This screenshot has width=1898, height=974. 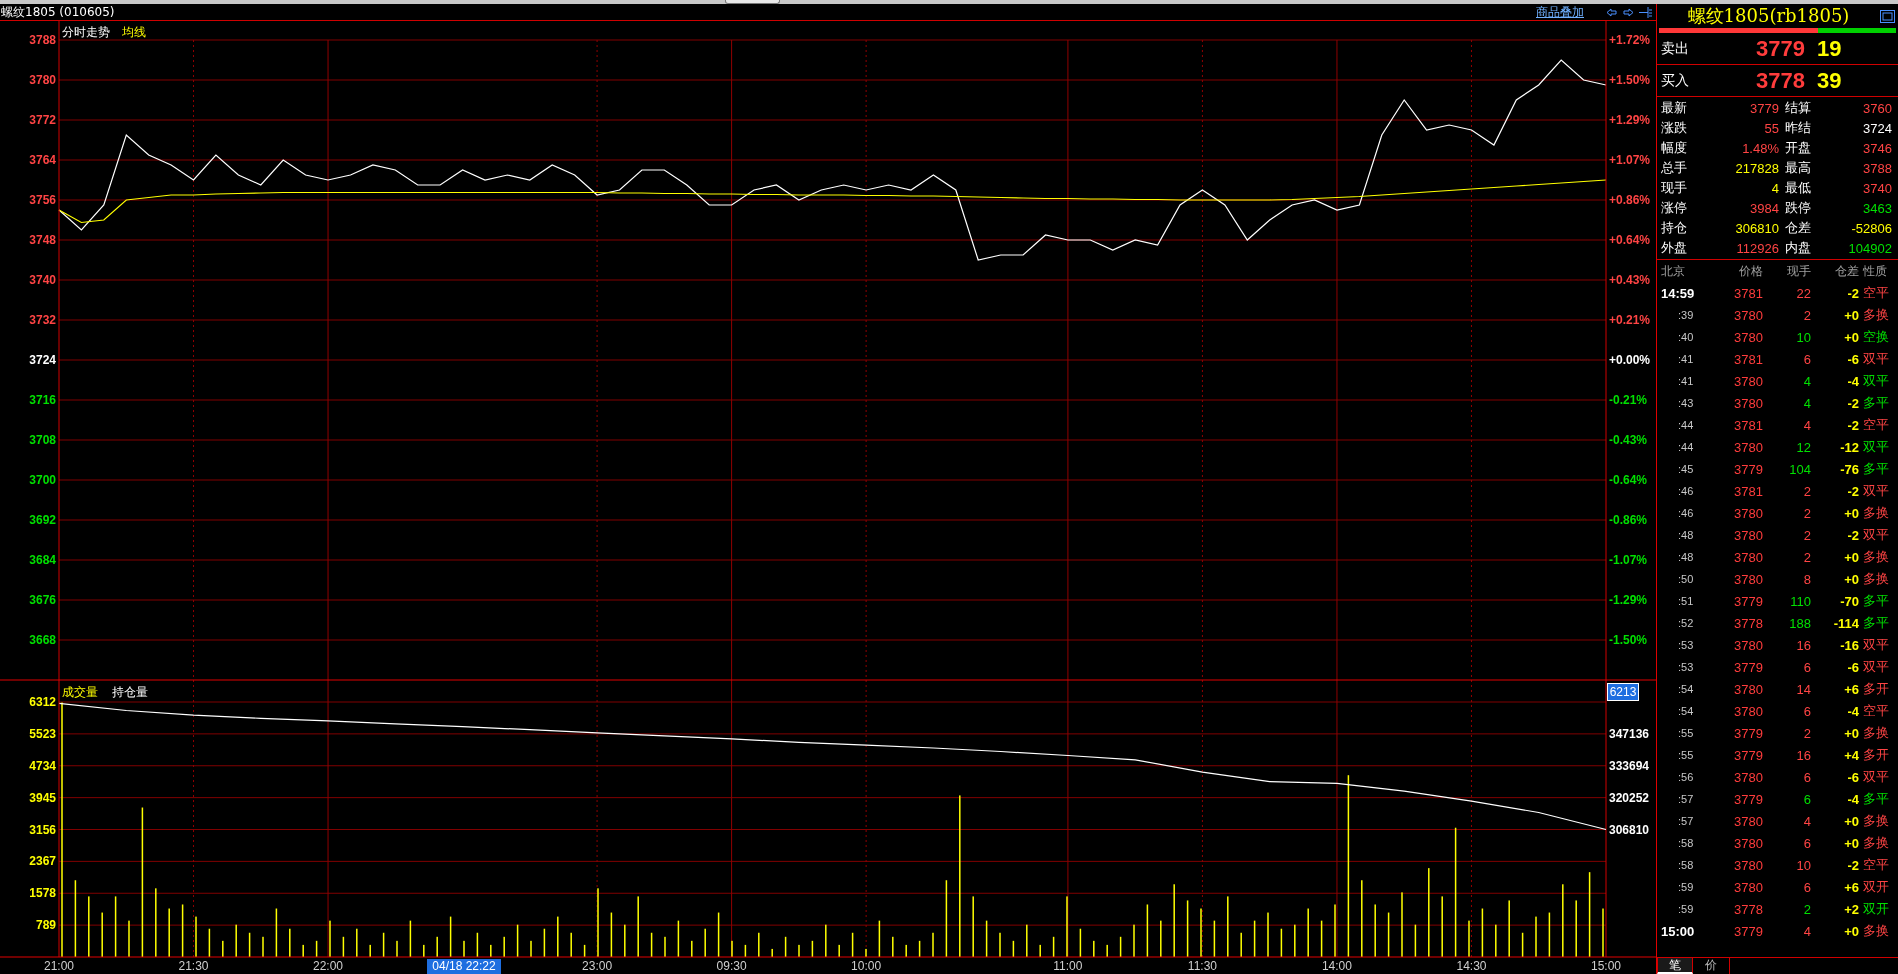 What do you see at coordinates (1877, 188) in the screenshot?
I see `stat-value: 3740` at bounding box center [1877, 188].